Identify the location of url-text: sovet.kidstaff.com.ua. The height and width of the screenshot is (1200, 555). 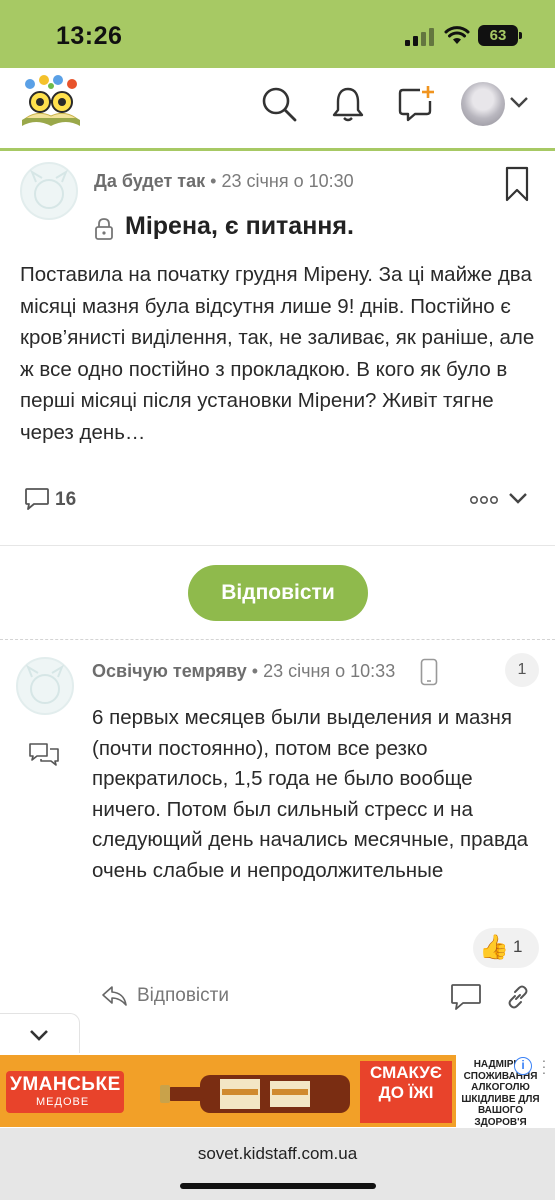
(277, 1154).